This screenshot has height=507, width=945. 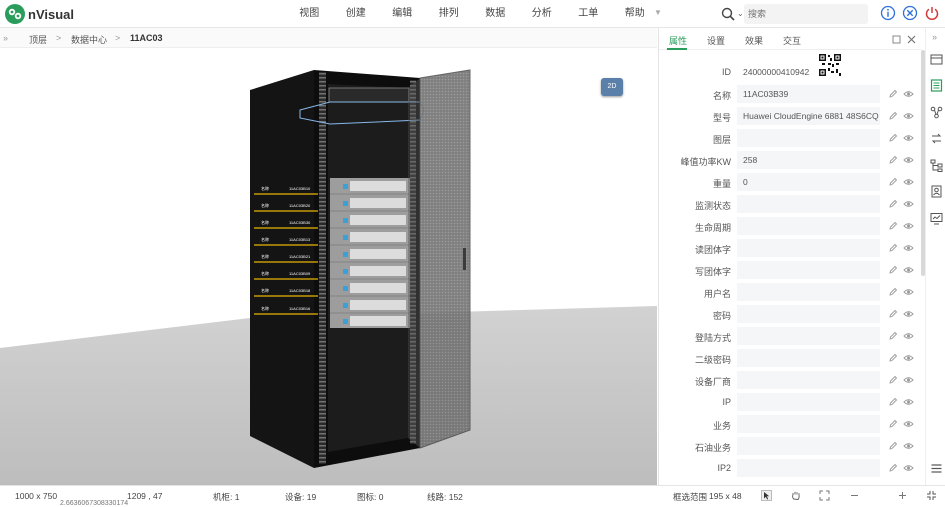 What do you see at coordinates (824, 495) in the screenshot?
I see `fit-screen-icon` at bounding box center [824, 495].